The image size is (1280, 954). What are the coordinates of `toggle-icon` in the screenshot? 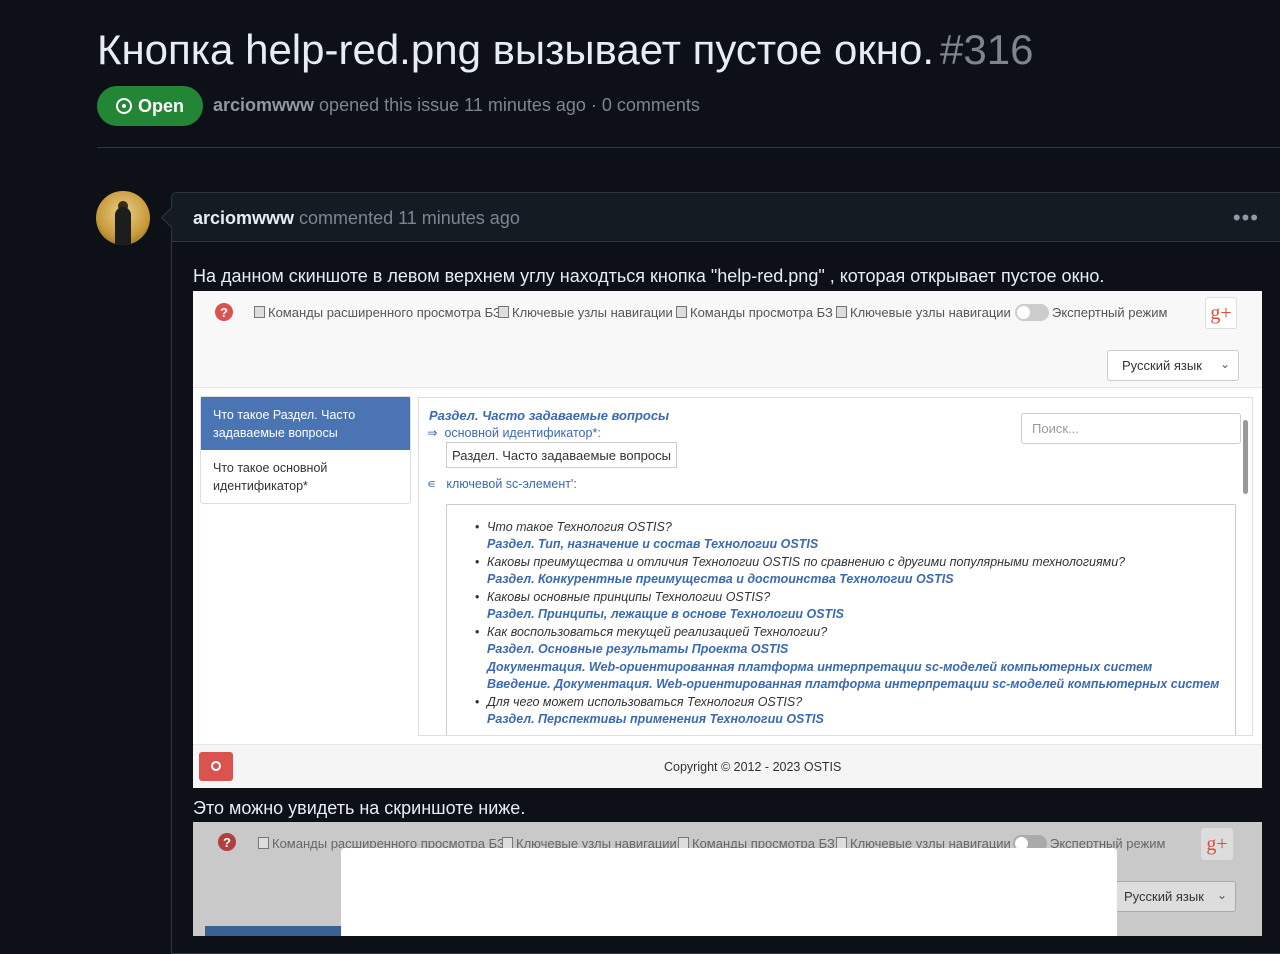 It's located at (1032, 312).